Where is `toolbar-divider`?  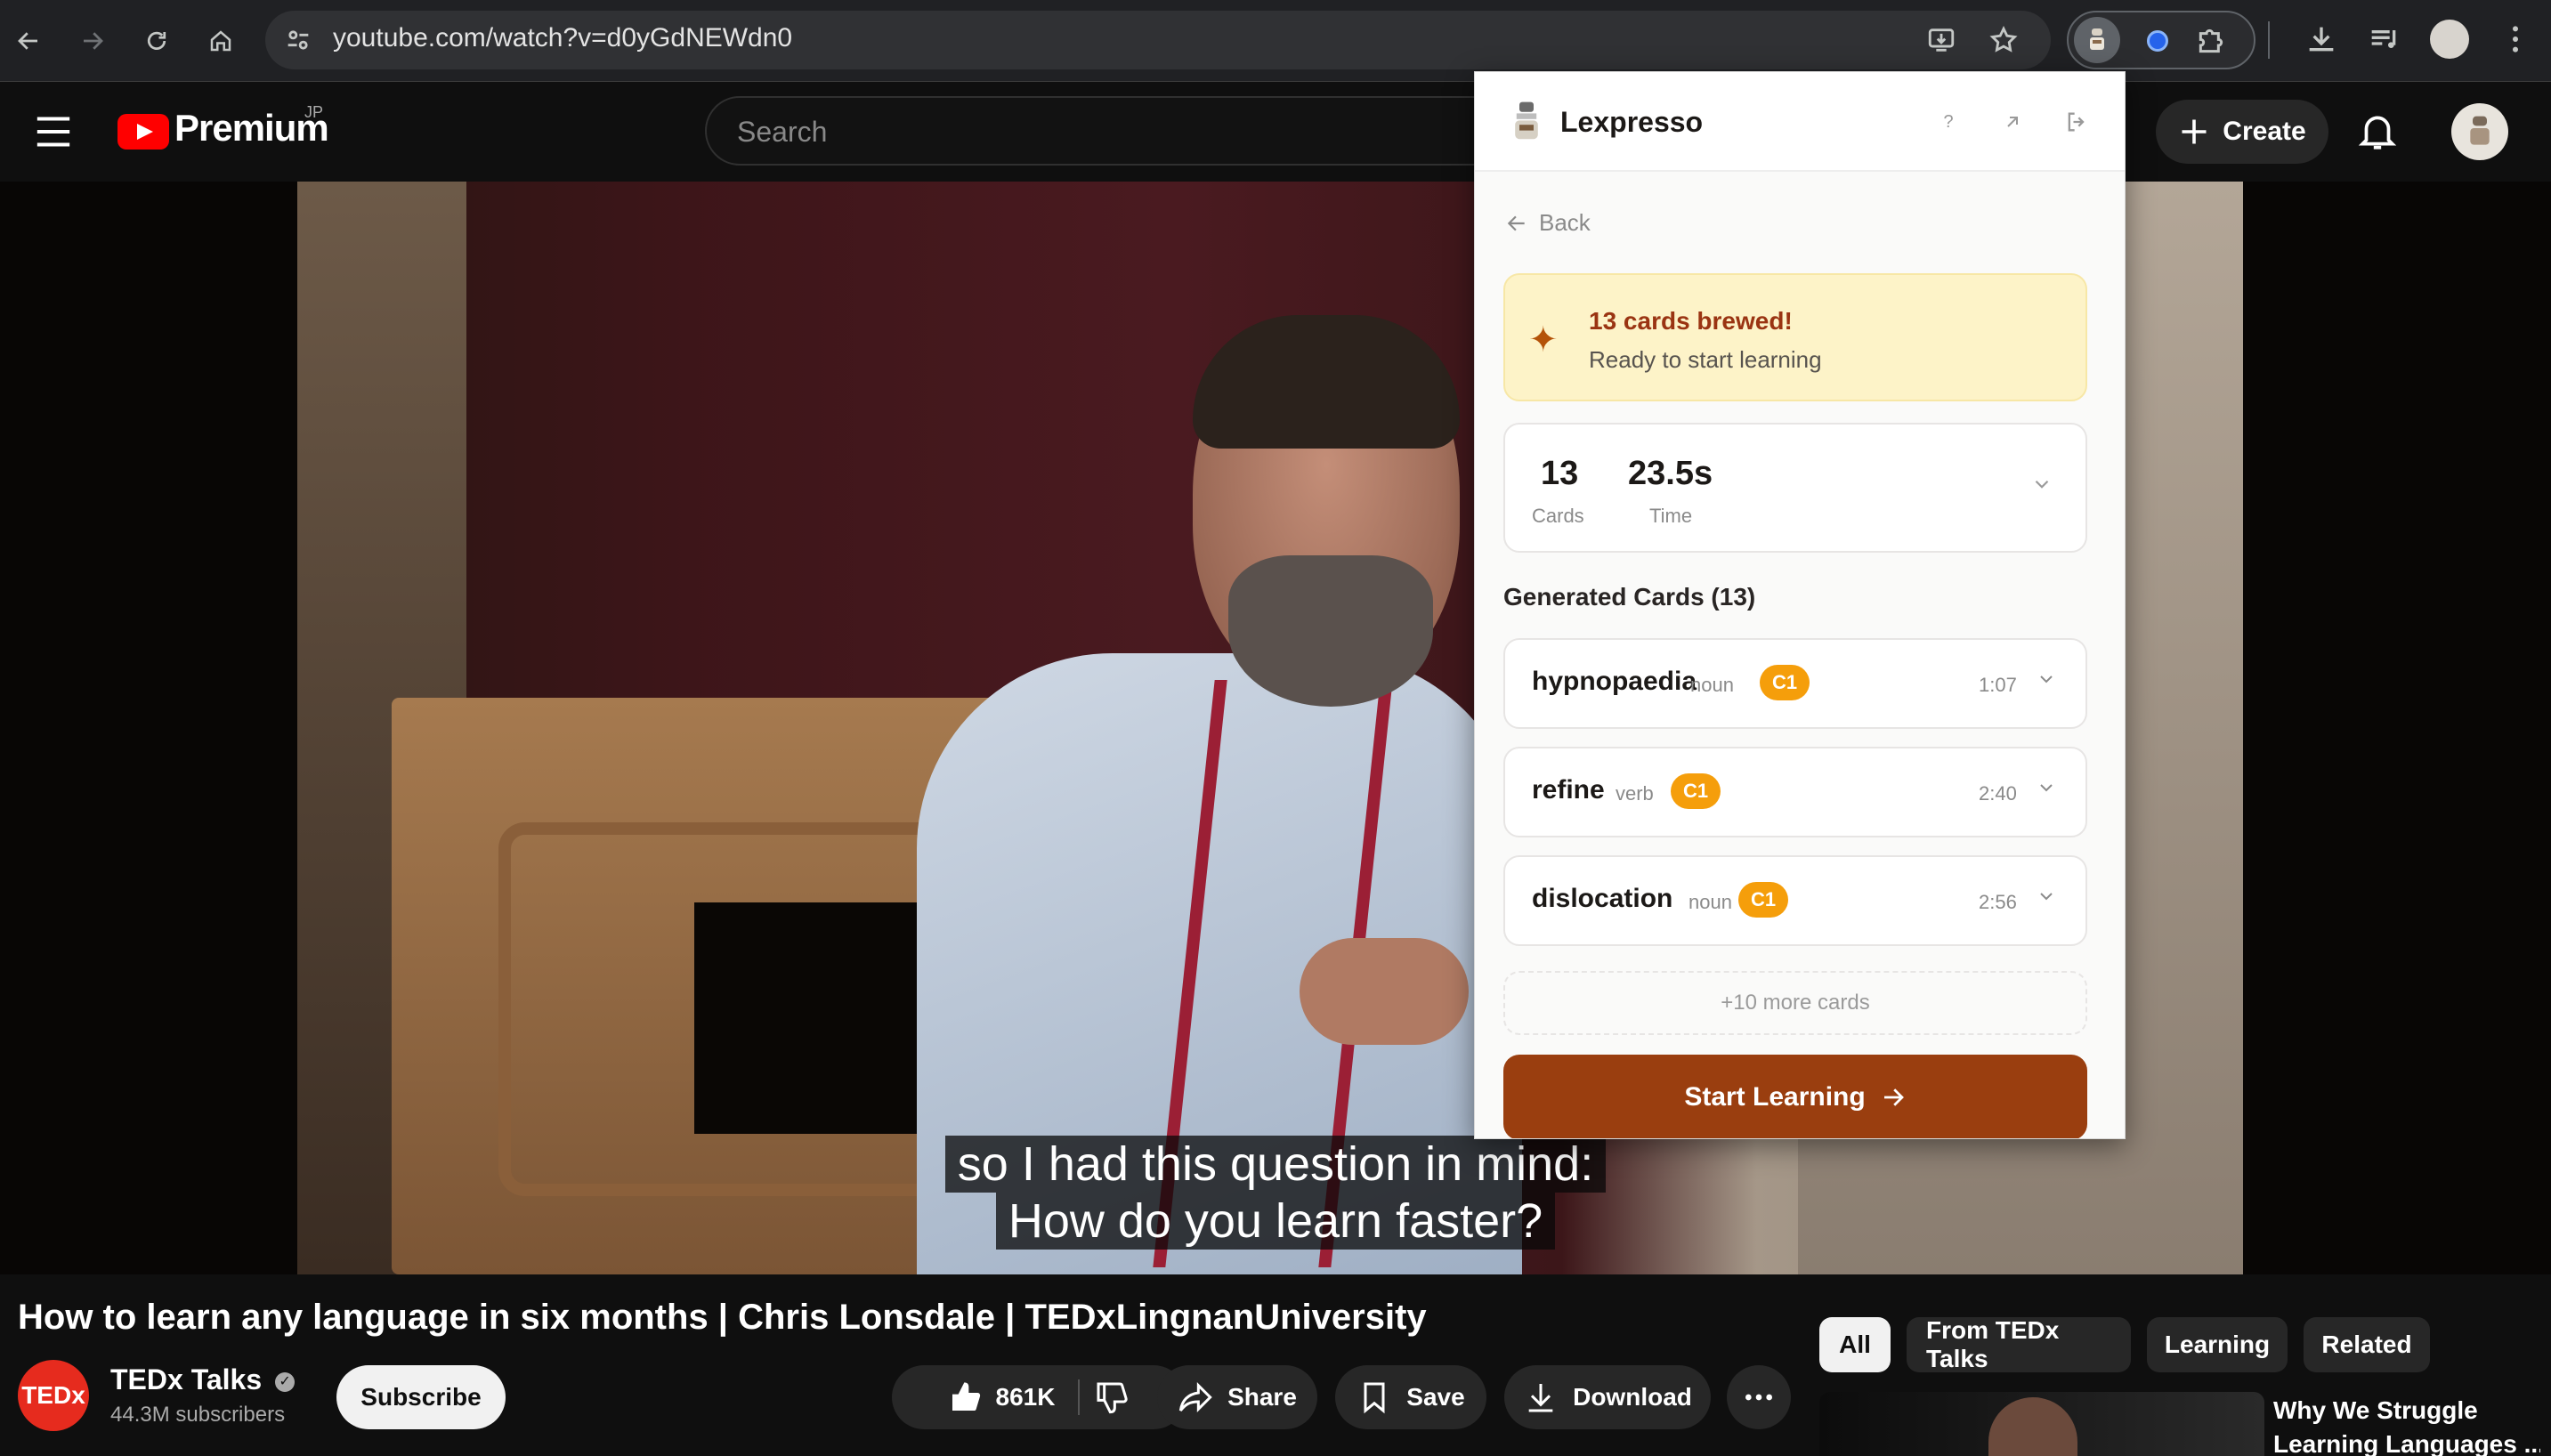 toolbar-divider is located at coordinates (2269, 40).